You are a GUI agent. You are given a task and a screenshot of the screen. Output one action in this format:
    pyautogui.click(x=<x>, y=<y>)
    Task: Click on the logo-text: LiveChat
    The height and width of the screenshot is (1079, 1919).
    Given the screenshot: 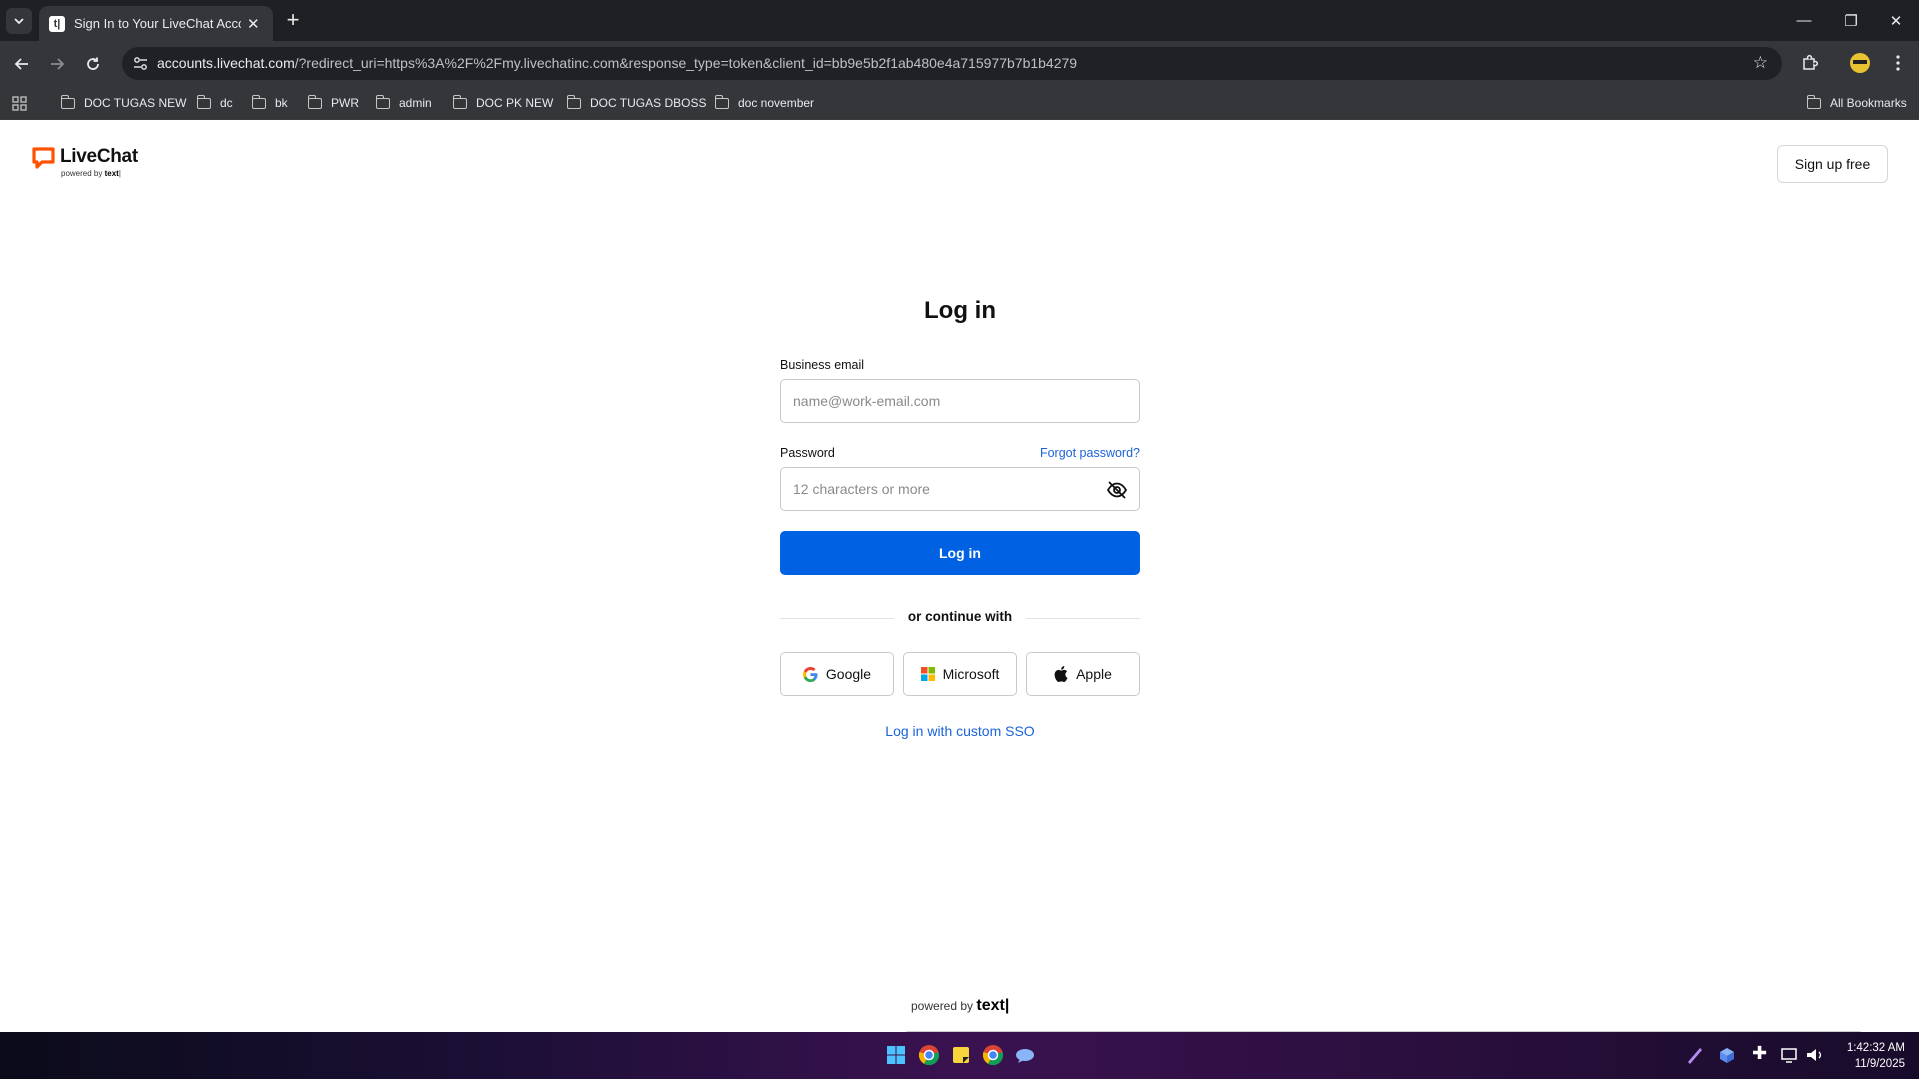 What is the action you would take?
    pyautogui.click(x=99, y=156)
    